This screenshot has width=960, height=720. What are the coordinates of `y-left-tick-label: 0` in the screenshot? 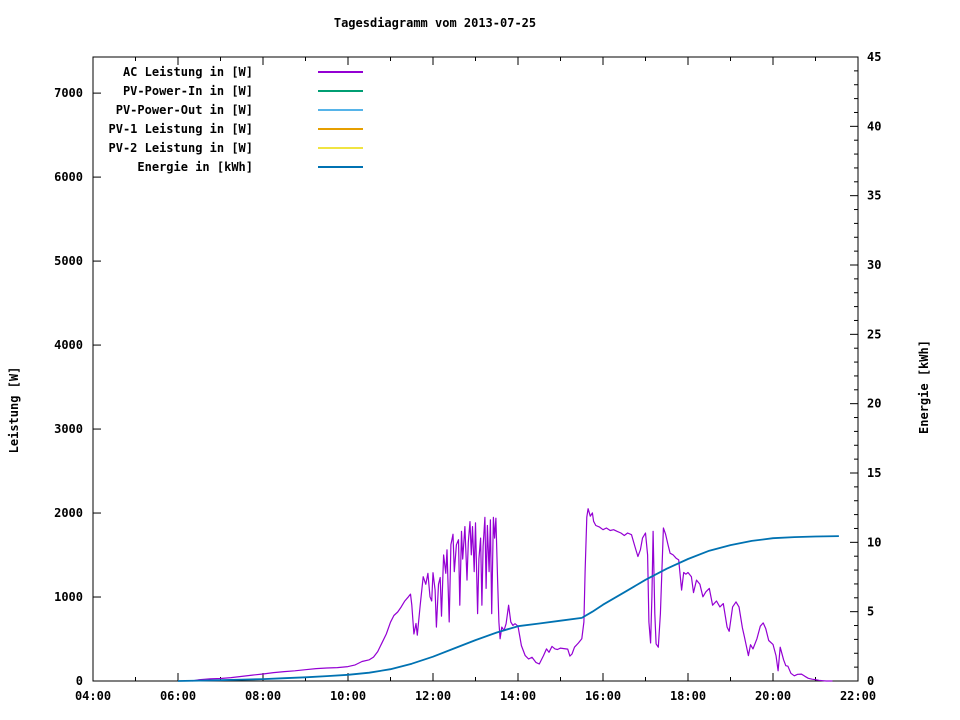 It's located at (79, 681).